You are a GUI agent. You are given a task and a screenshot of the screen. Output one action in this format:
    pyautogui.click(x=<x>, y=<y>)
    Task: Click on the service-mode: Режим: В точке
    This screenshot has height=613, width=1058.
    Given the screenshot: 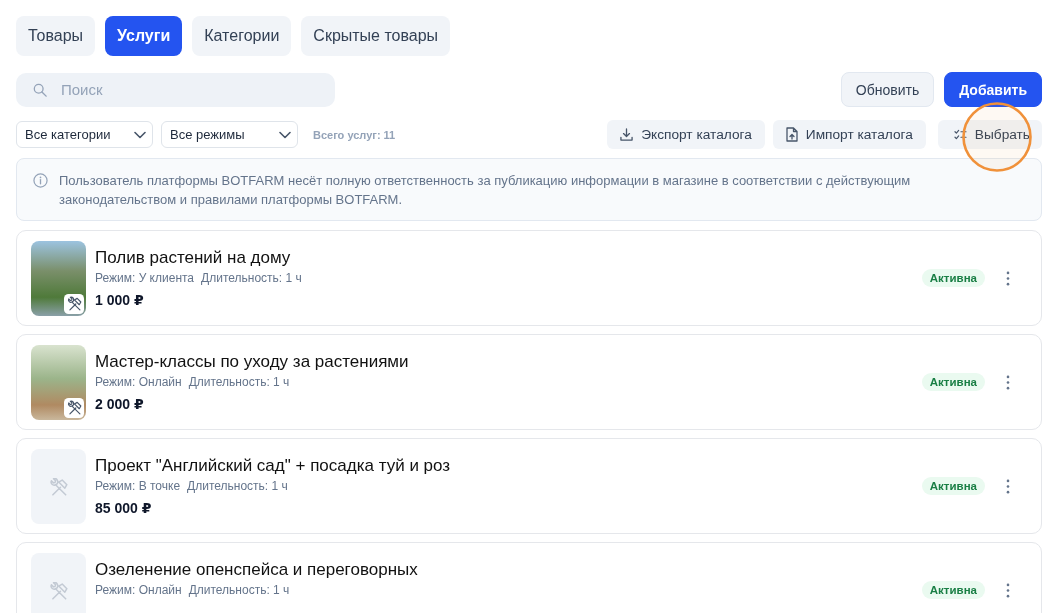 What is the action you would take?
    pyautogui.click(x=138, y=486)
    